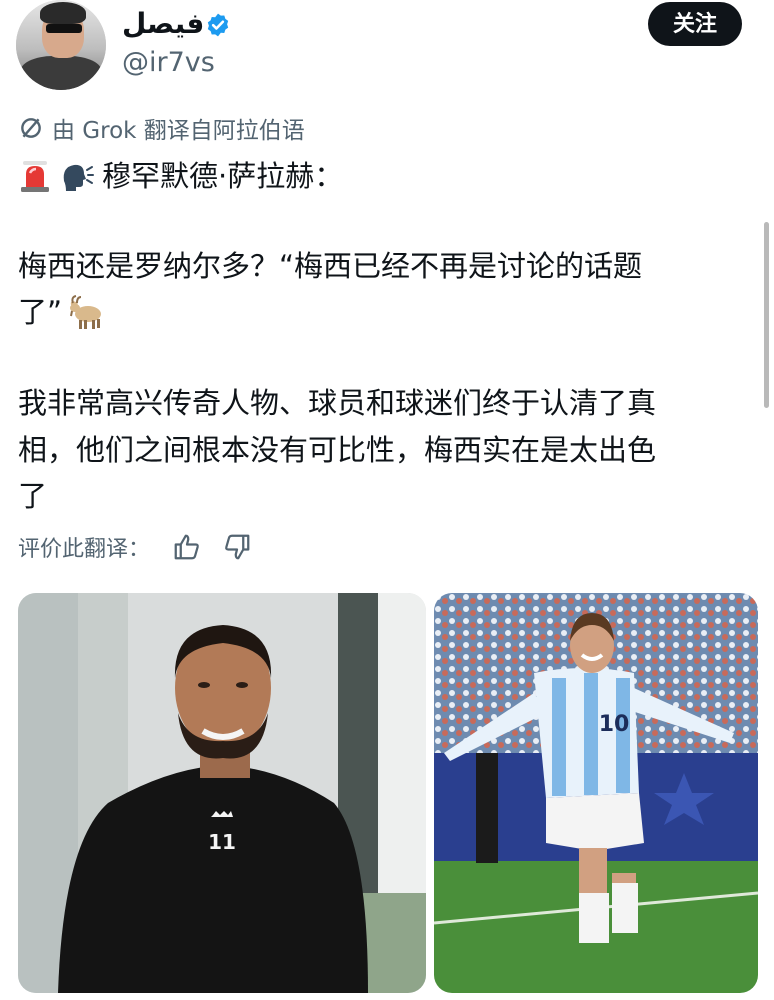 The image size is (774, 1000). Describe the element at coordinates (40, 312) in the screenshot. I see `tweet-line-3-text: 了”` at that location.